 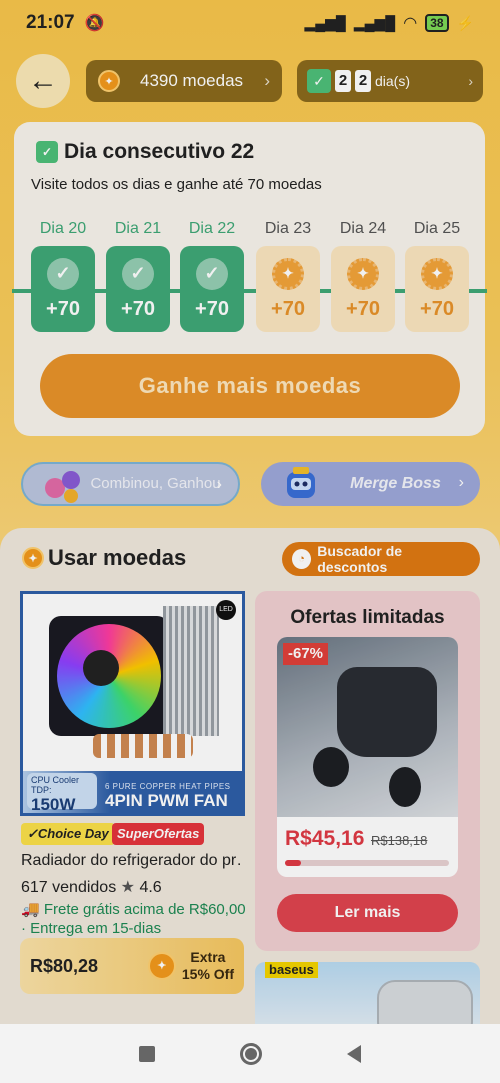 I want to click on fan-graphic, so click(x=109, y=676).